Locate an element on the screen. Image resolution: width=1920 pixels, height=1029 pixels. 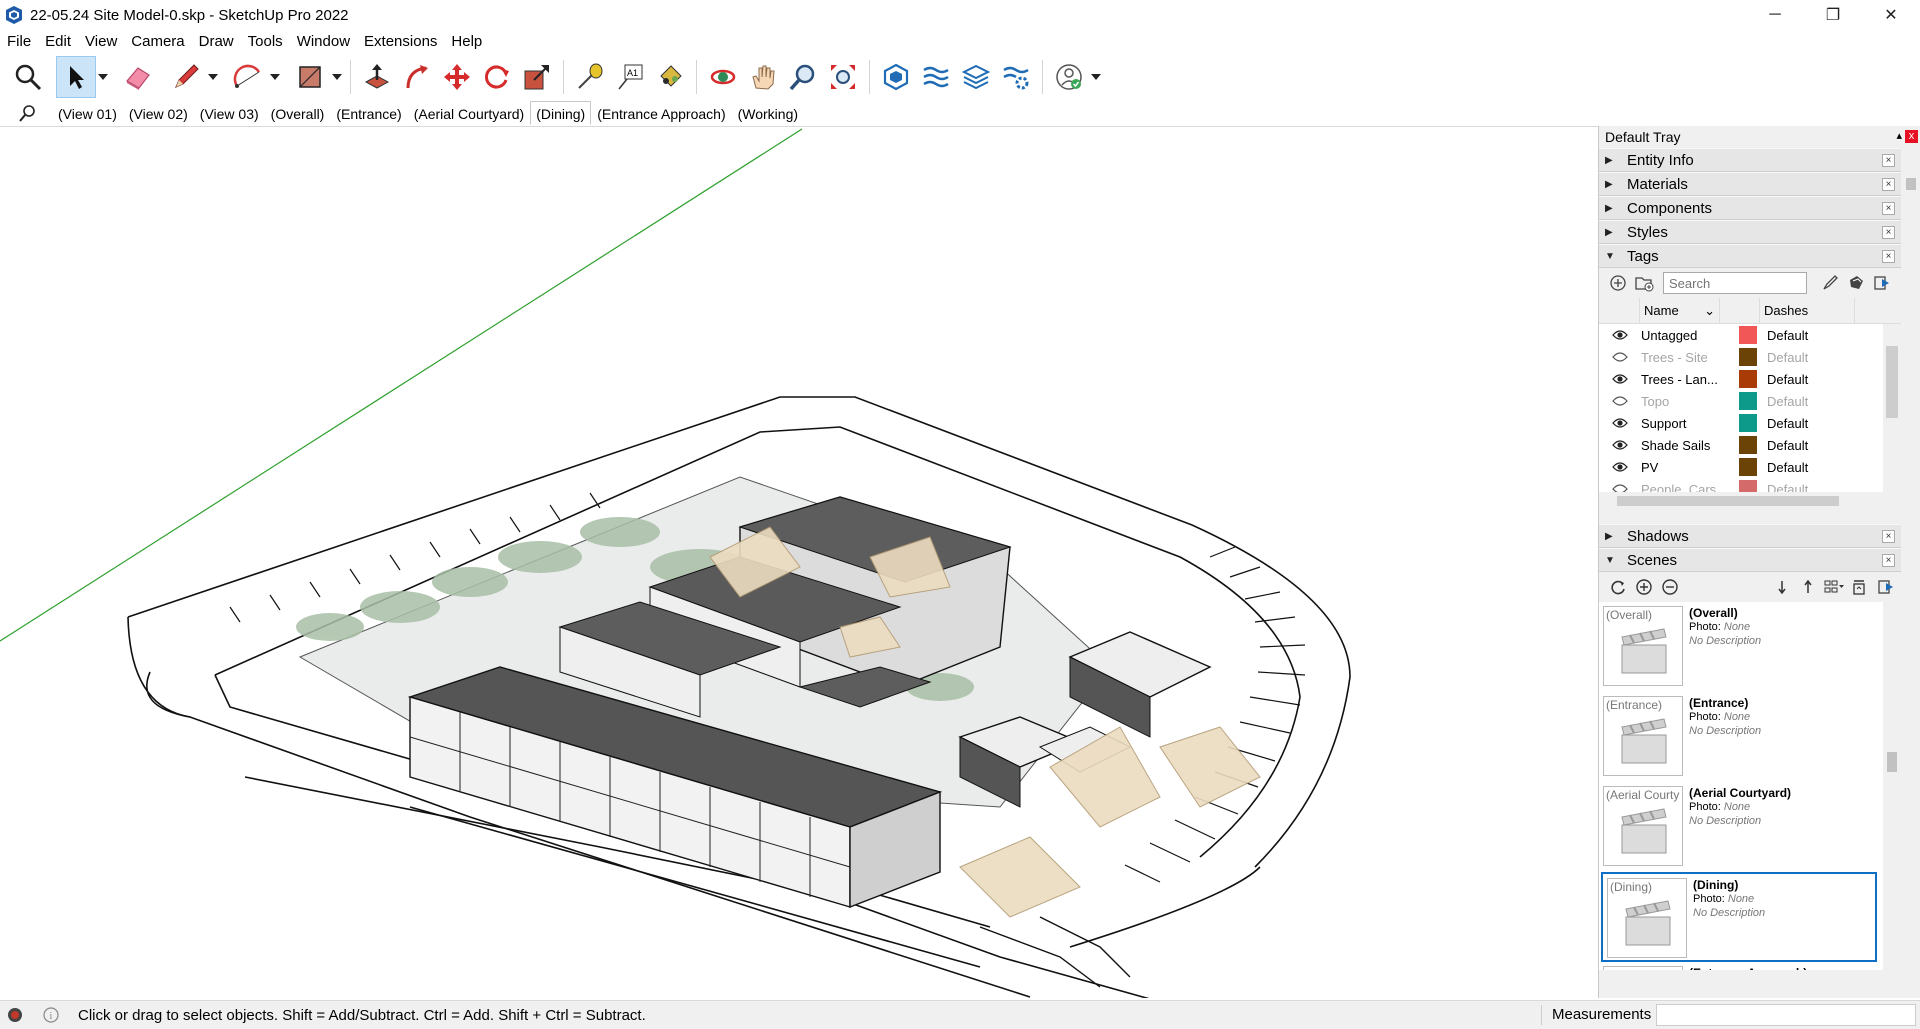
select-dropdown is located at coordinates (103, 77).